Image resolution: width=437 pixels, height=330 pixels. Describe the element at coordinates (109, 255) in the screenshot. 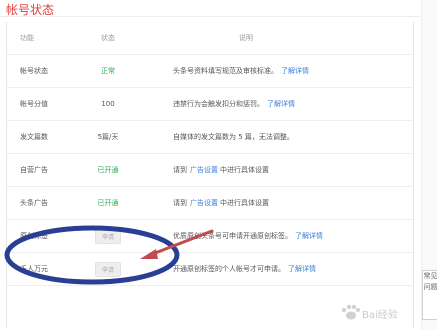

I see `annotation-overlay` at that location.